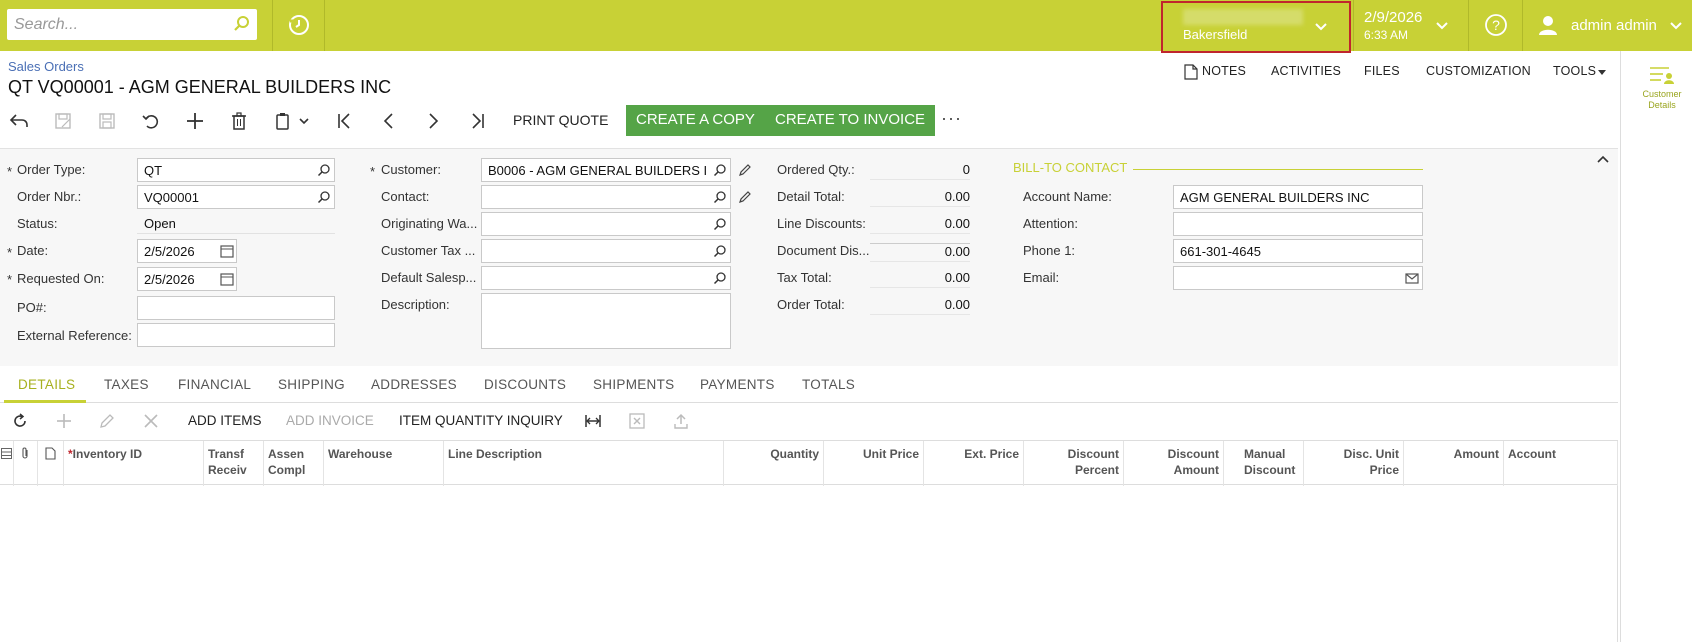 This screenshot has width=1692, height=642. What do you see at coordinates (64, 421) in the screenshot?
I see `add-row-icon` at bounding box center [64, 421].